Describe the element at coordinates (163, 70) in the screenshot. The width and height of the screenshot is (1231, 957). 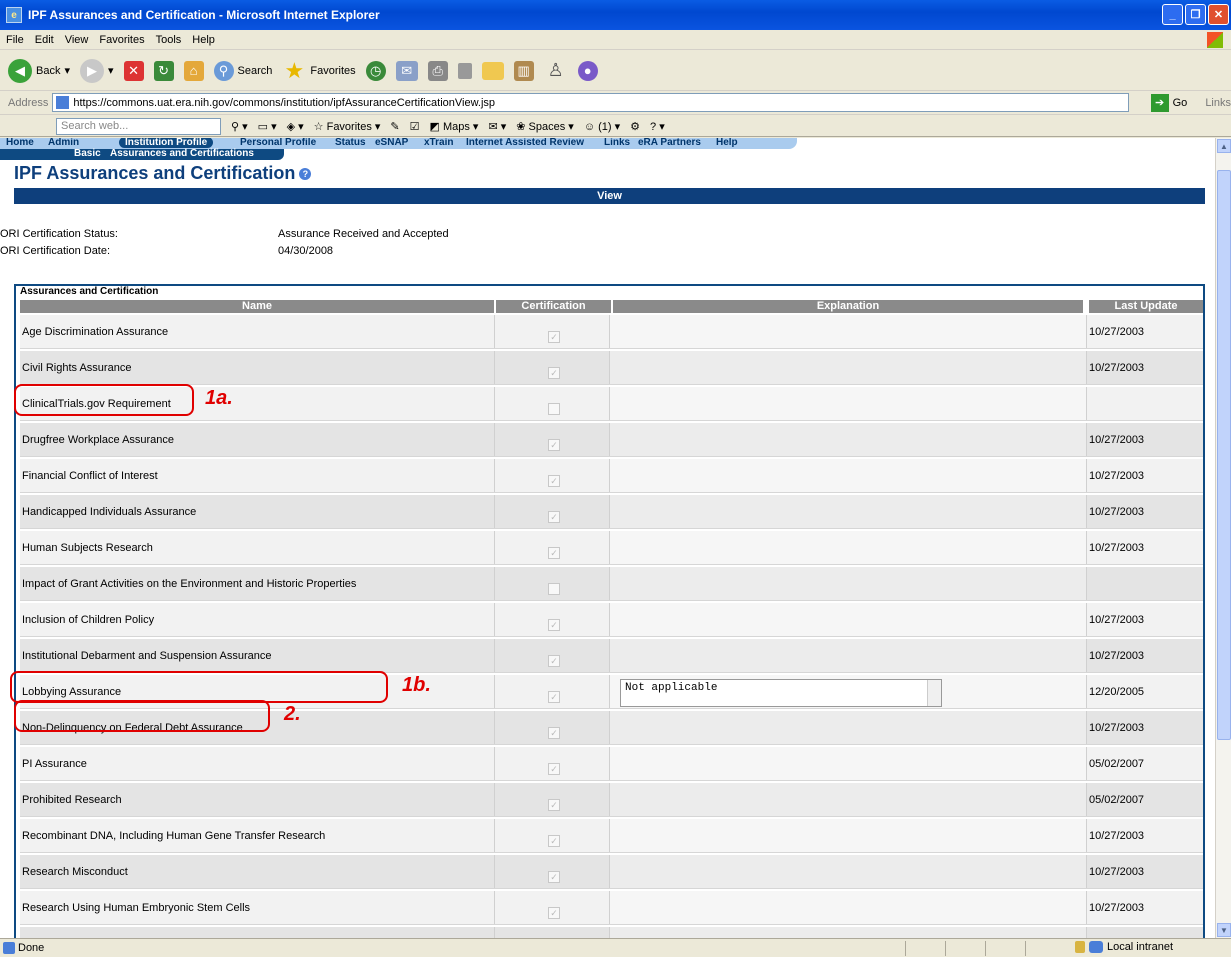
I see `refresh-icon: ↻` at that location.